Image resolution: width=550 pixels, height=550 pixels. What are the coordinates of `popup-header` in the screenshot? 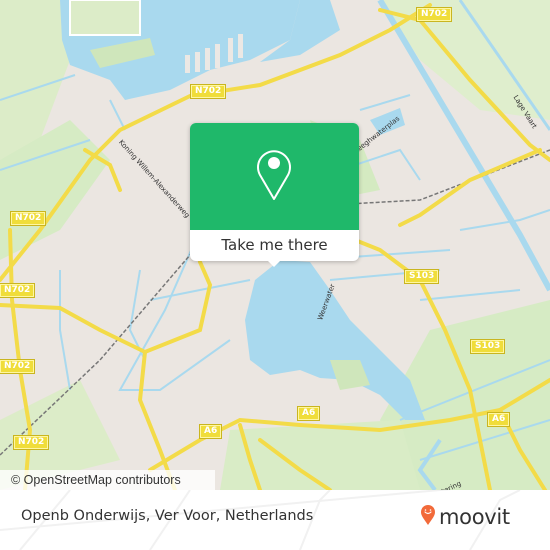 It's located at (274, 176).